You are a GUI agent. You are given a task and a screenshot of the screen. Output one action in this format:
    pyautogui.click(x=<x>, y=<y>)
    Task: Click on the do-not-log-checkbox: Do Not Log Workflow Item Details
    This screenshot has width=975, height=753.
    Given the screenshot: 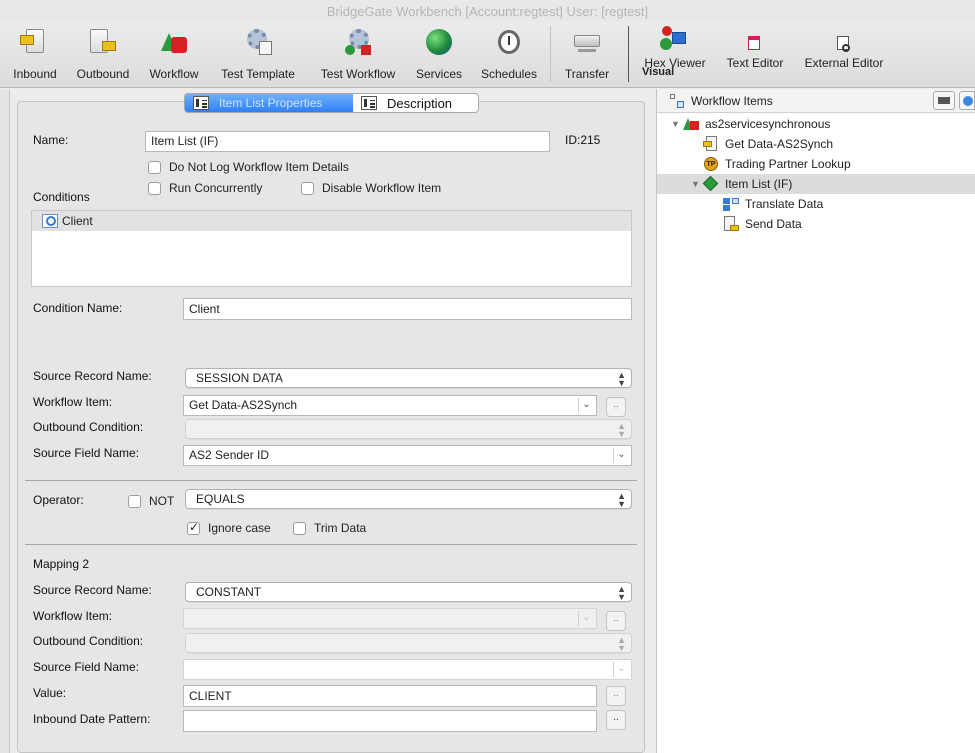 What is the action you would take?
    pyautogui.click(x=248, y=167)
    